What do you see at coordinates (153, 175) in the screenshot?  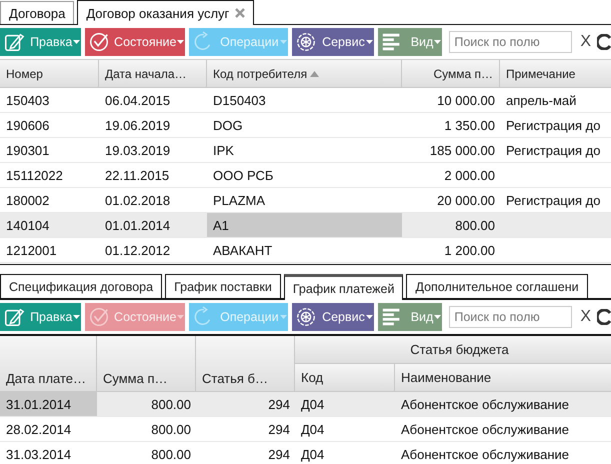 I see `table-cell: 22.11.2015` at bounding box center [153, 175].